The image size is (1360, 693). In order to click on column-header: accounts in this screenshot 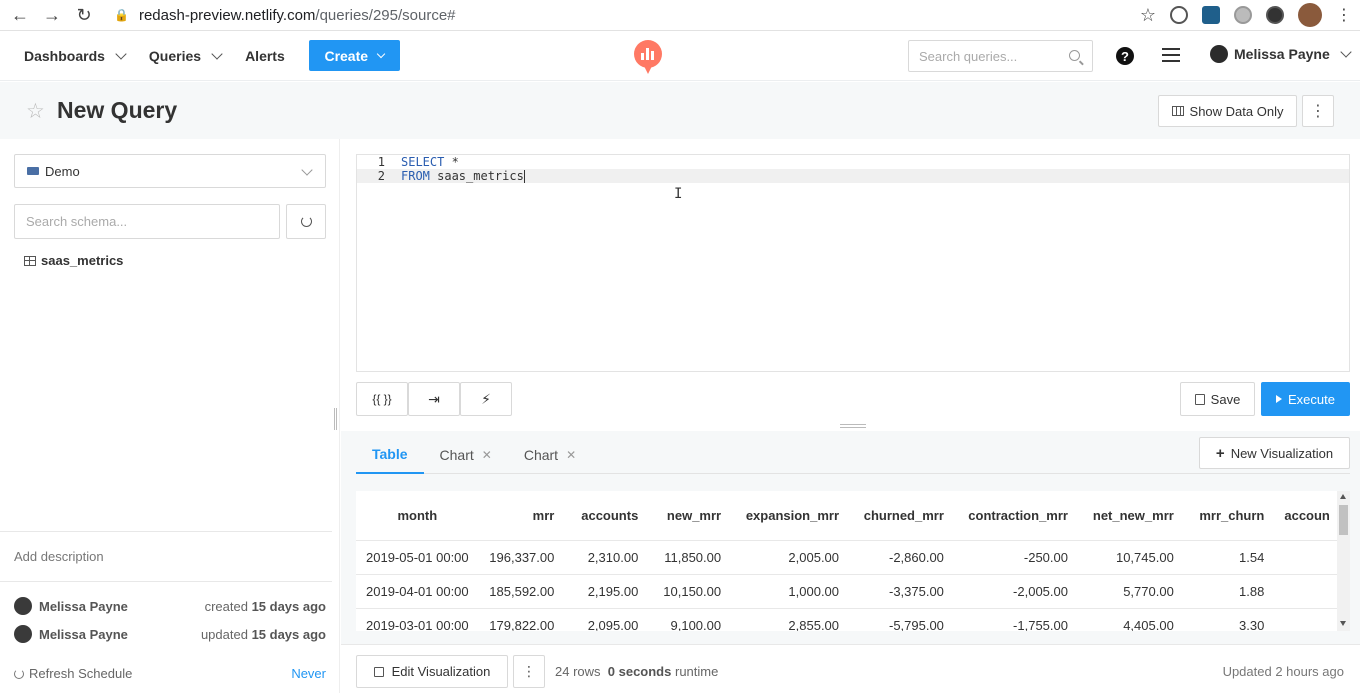, I will do `click(606, 516)`.